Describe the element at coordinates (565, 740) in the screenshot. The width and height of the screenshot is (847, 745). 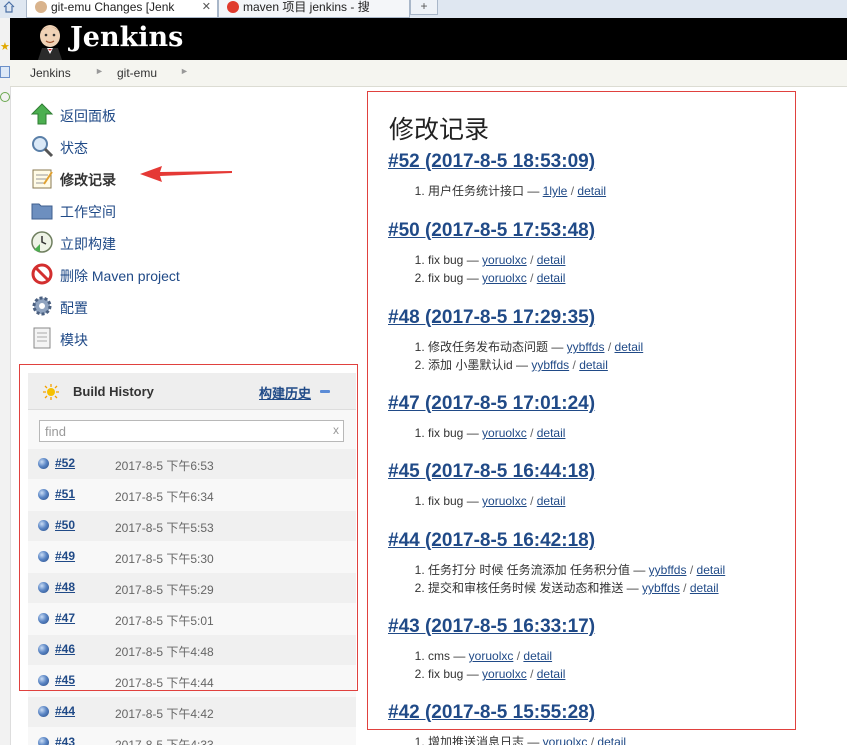
I see `author-link: yoruolxc` at that location.